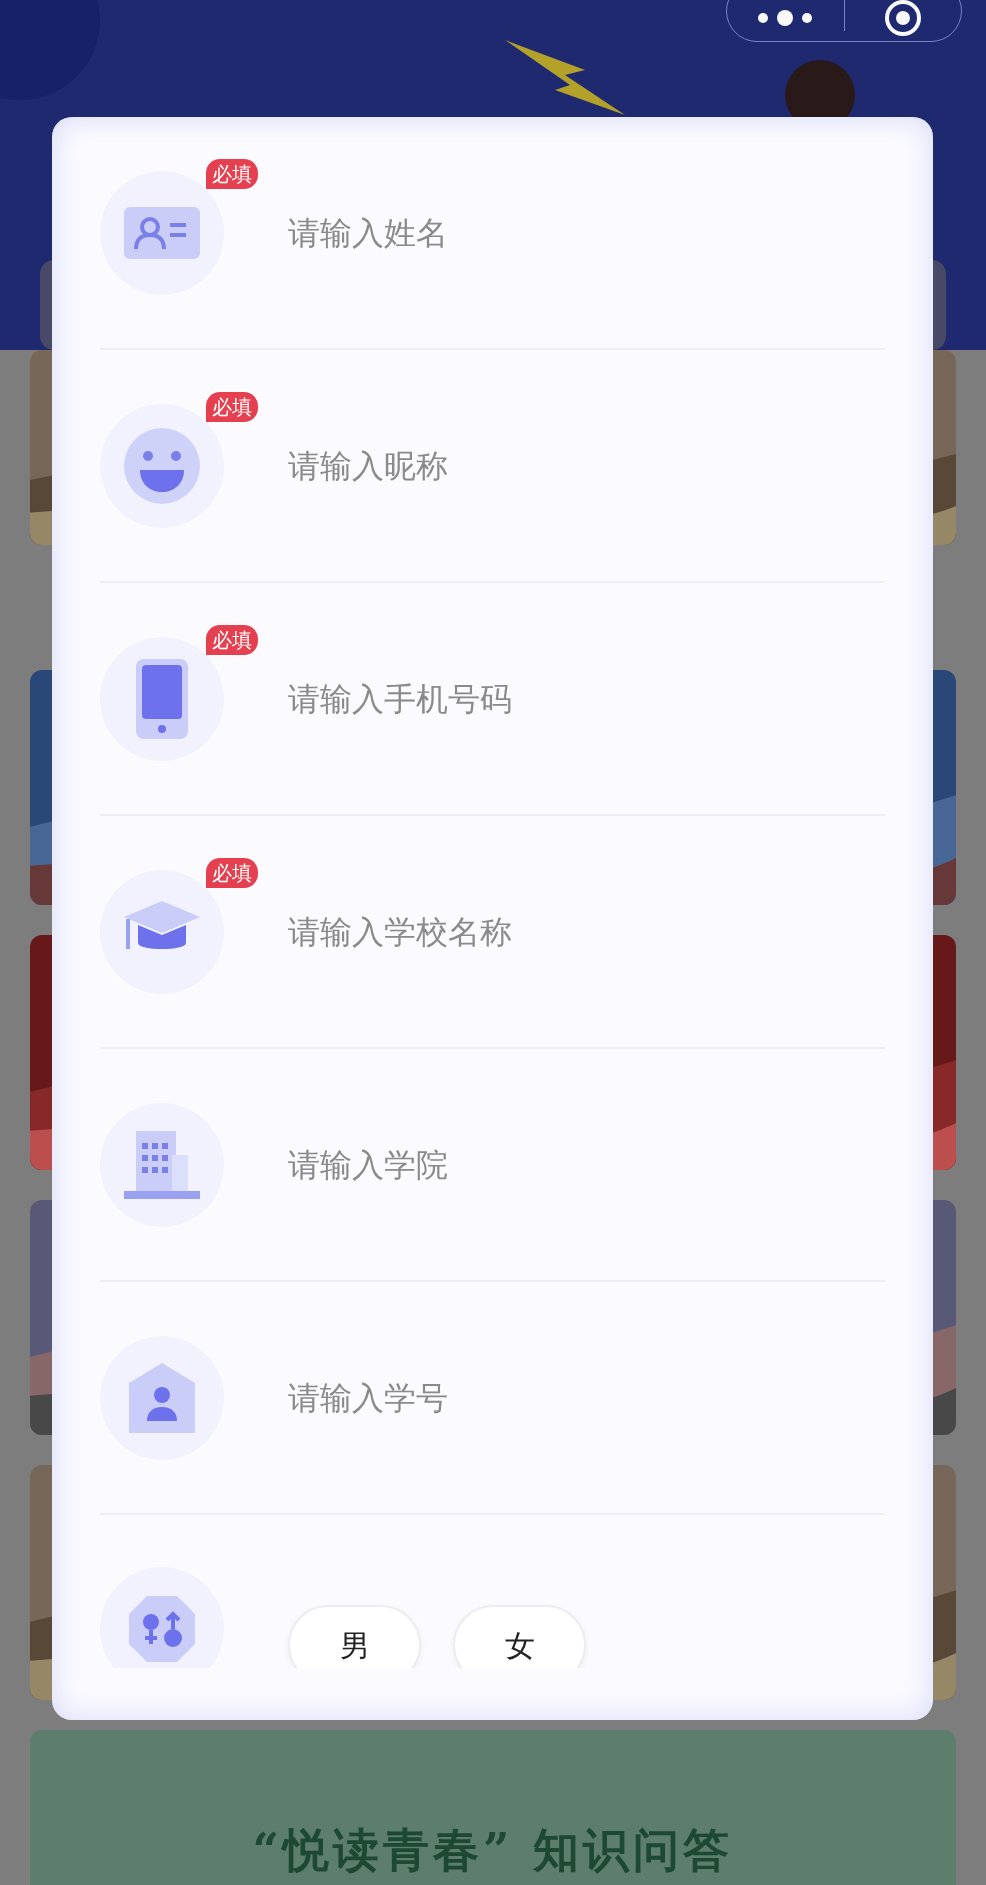 The image size is (986, 1885). What do you see at coordinates (162, 465) in the screenshot?
I see `smiley-icon` at bounding box center [162, 465].